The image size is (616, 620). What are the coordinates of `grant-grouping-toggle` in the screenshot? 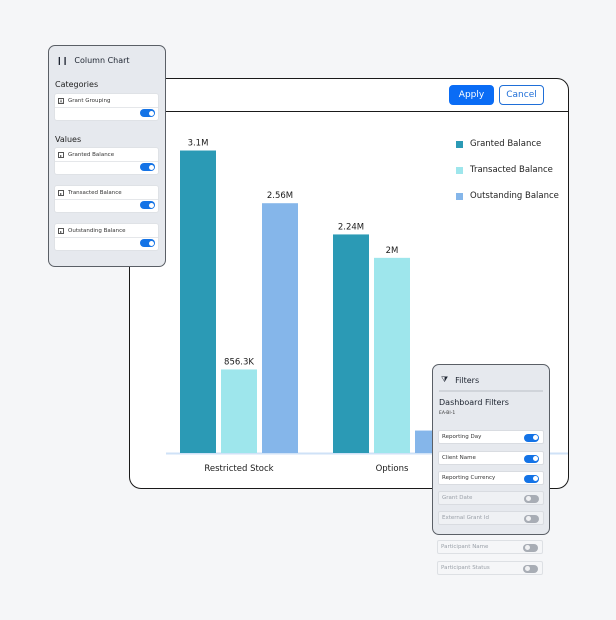 It's located at (147, 113).